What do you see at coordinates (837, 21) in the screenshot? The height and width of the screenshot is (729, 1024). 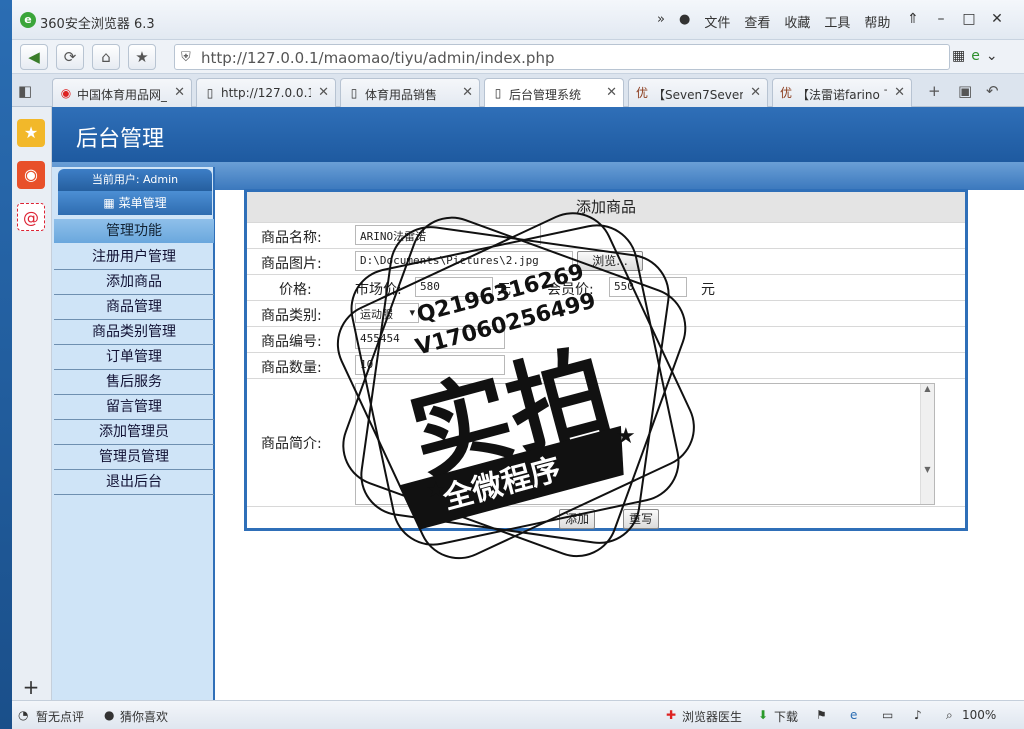 I see `menu-tools: 工具` at bounding box center [837, 21].